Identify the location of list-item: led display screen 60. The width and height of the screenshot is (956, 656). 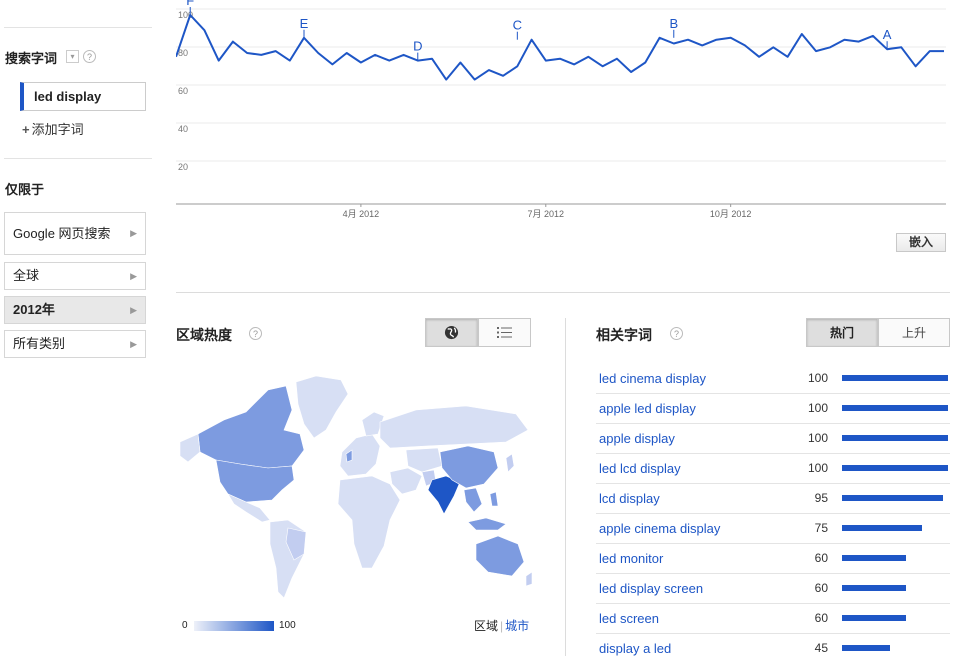
(773, 589).